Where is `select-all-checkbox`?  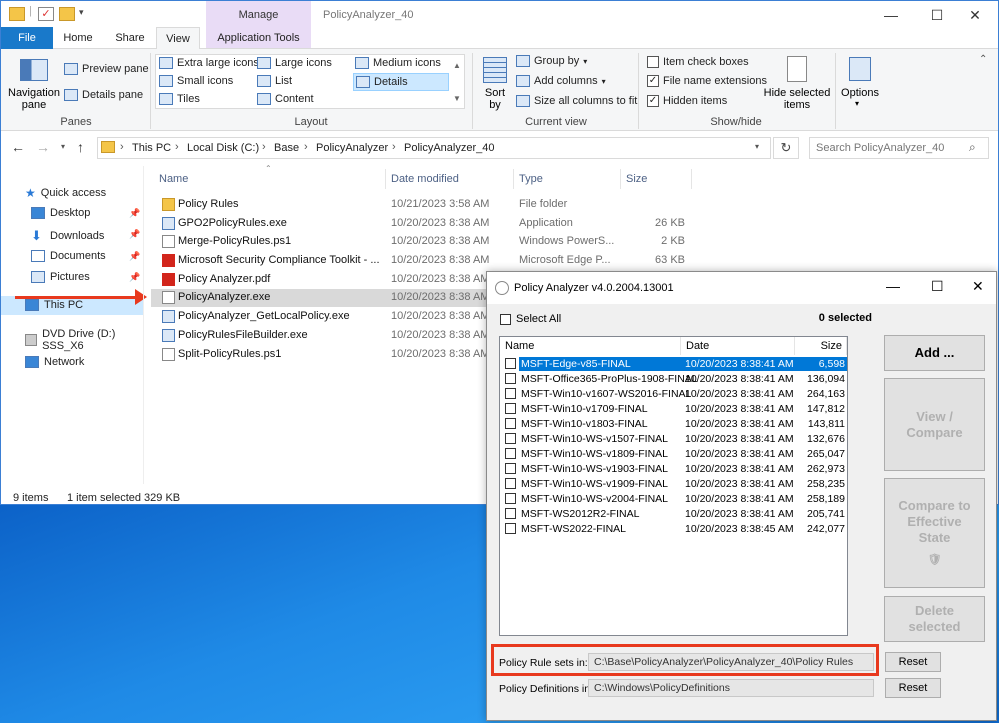
select-all-checkbox is located at coordinates (505, 319).